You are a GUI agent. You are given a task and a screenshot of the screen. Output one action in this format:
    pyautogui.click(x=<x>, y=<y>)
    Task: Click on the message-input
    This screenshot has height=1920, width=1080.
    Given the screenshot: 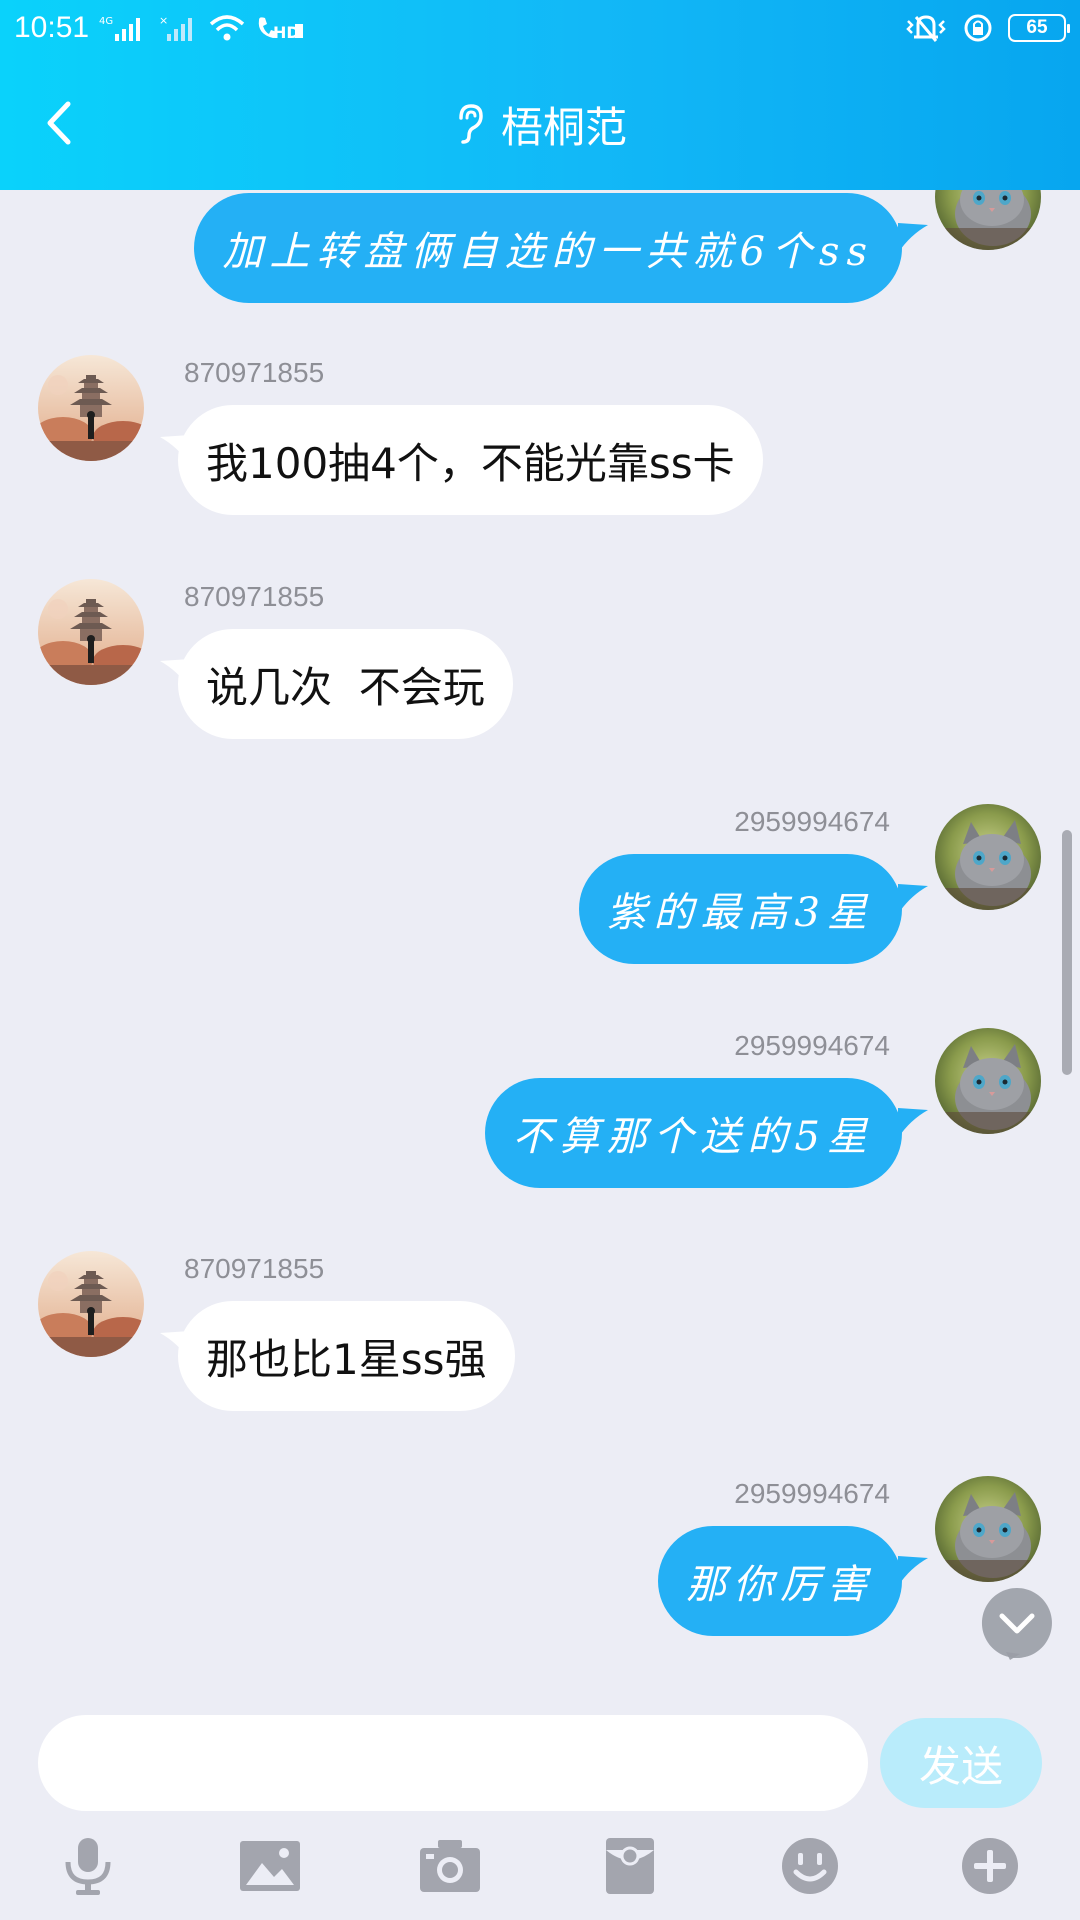 What is the action you would take?
    pyautogui.click(x=453, y=1763)
    